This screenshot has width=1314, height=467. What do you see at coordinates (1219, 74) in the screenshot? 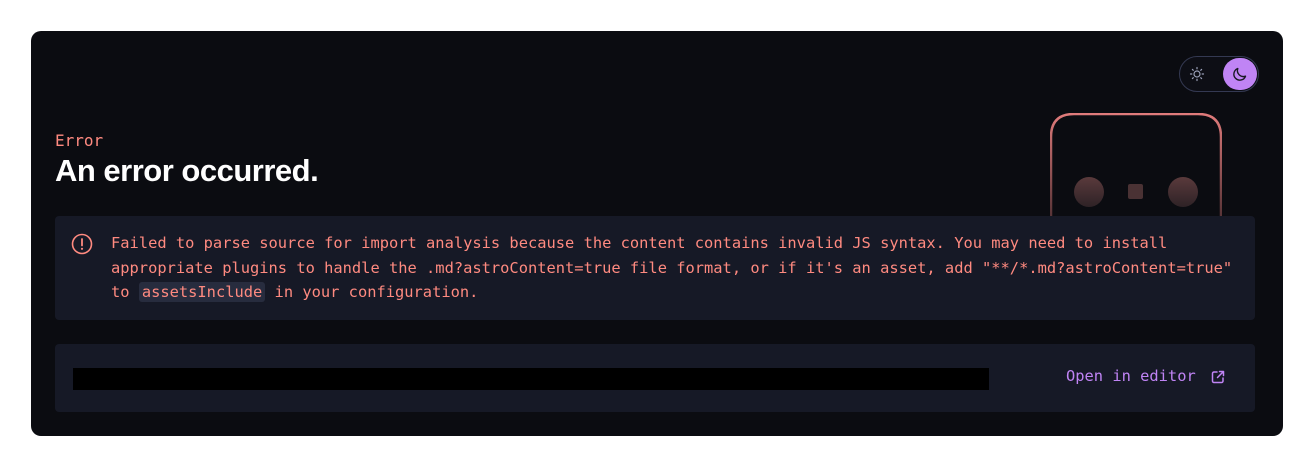
I see `theme-toggle` at bounding box center [1219, 74].